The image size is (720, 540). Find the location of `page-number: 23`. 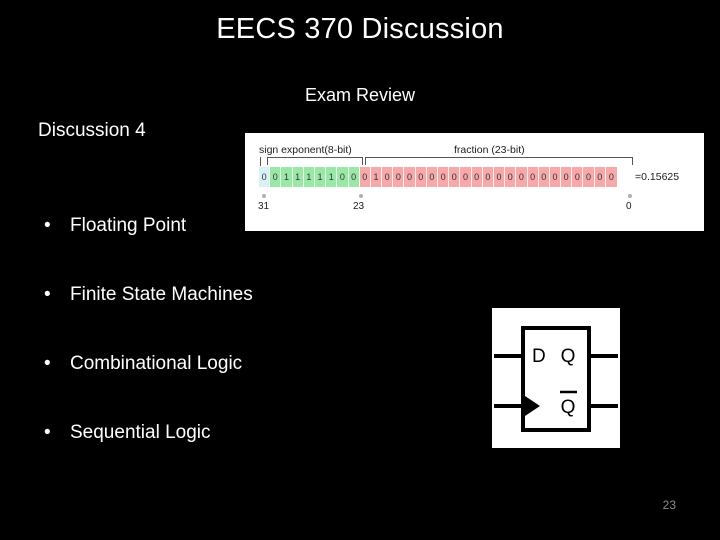

page-number: 23 is located at coordinates (669, 505).